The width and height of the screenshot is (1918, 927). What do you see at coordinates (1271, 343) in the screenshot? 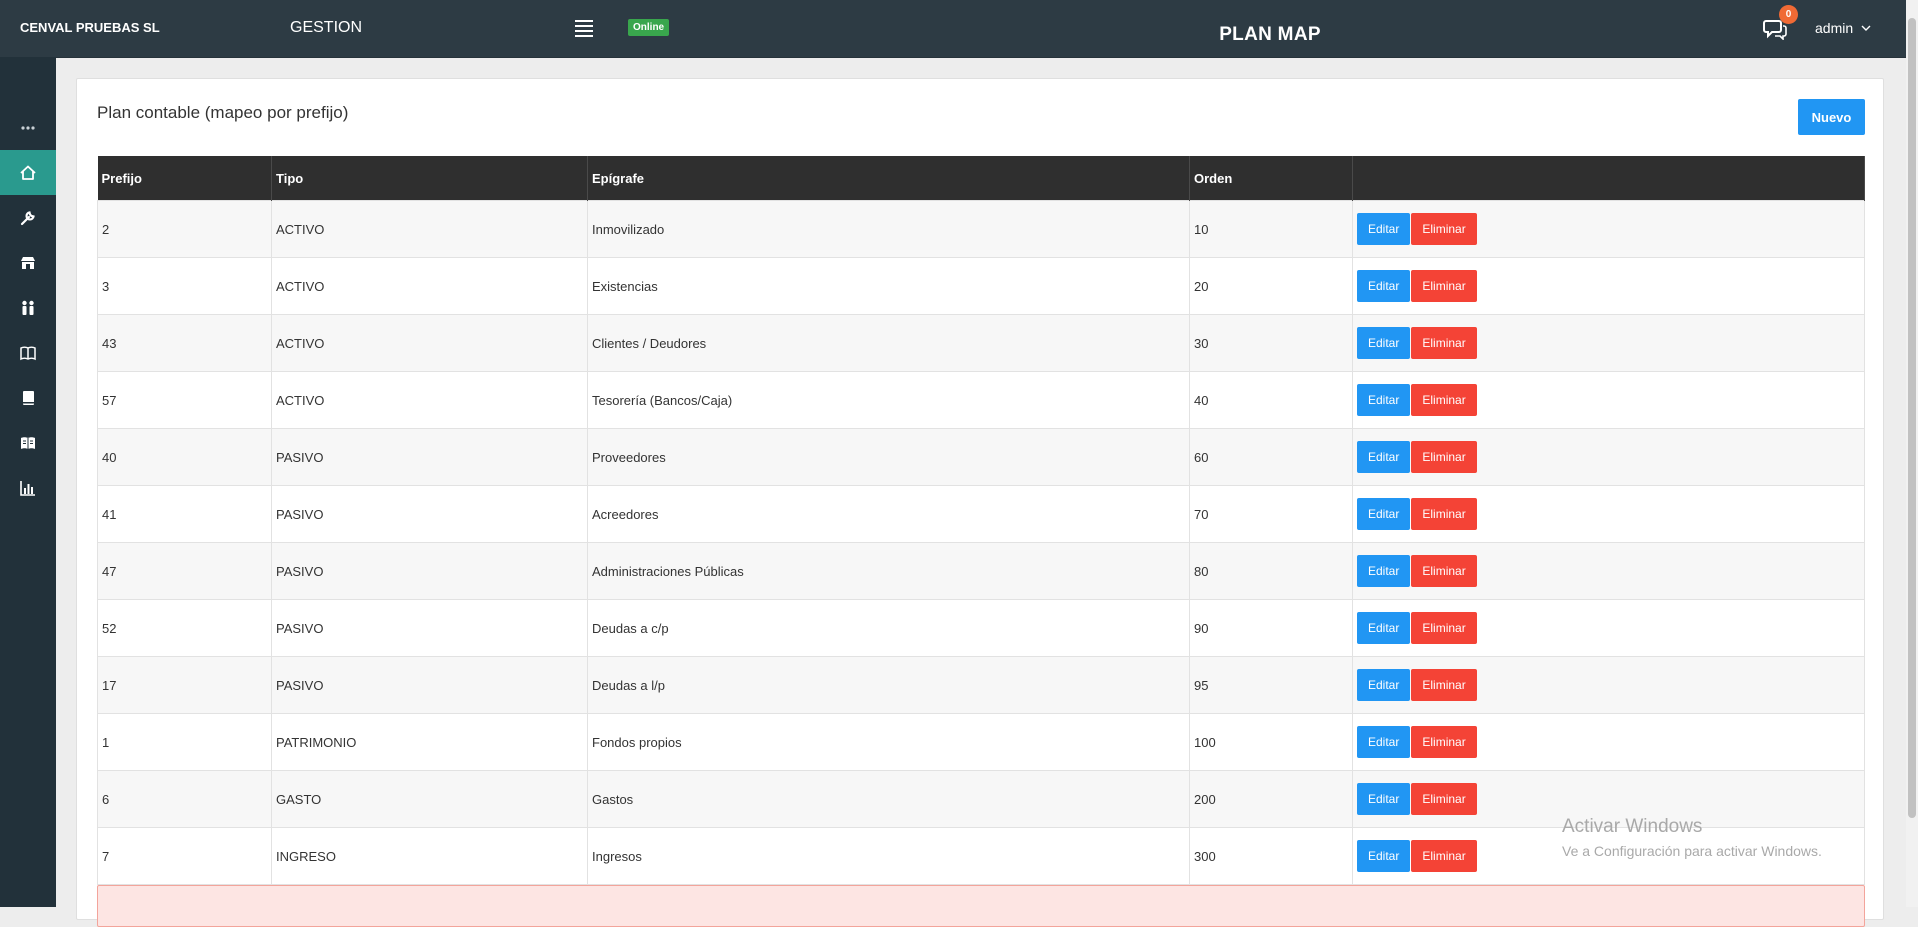
I see `cell-orden: 30` at bounding box center [1271, 343].